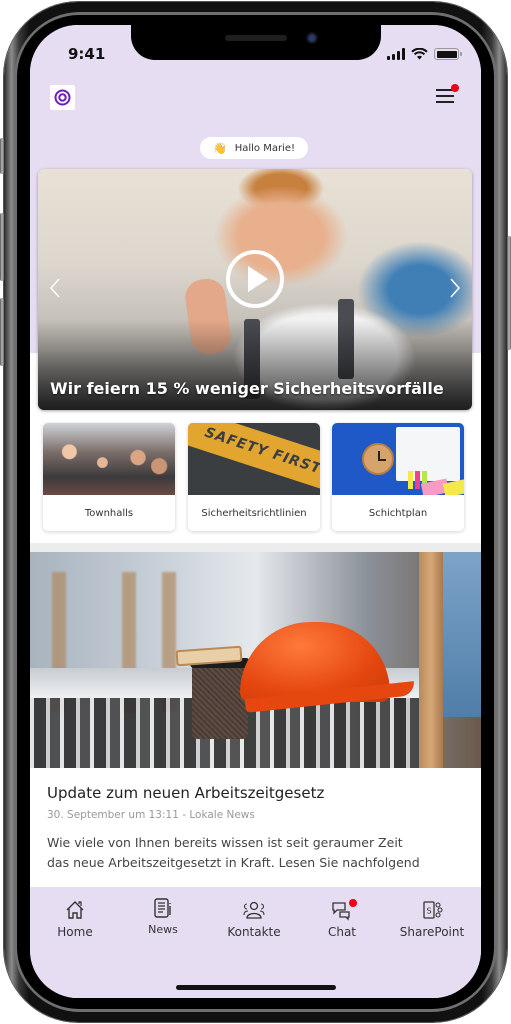 This screenshot has width=511, height=1024. What do you see at coordinates (428, 454) in the screenshot?
I see `calendar-illustration` at bounding box center [428, 454].